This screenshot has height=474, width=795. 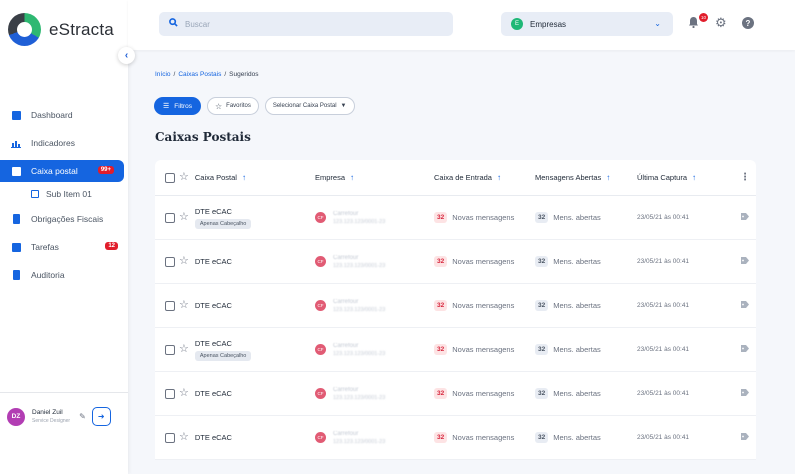 I want to click on sidebar-item-dashboard: Dashboard, so click(x=64, y=115).